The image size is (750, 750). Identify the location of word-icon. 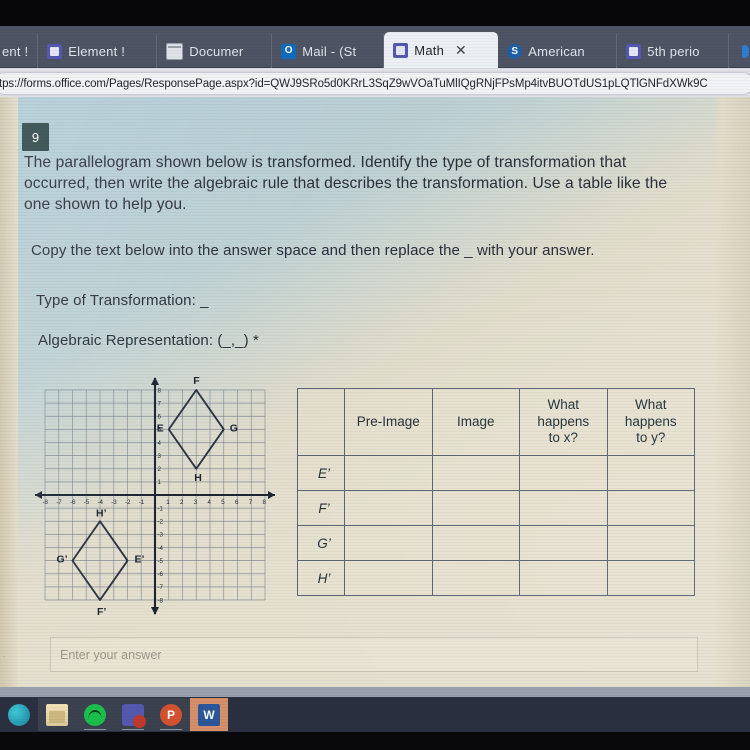
(209, 714).